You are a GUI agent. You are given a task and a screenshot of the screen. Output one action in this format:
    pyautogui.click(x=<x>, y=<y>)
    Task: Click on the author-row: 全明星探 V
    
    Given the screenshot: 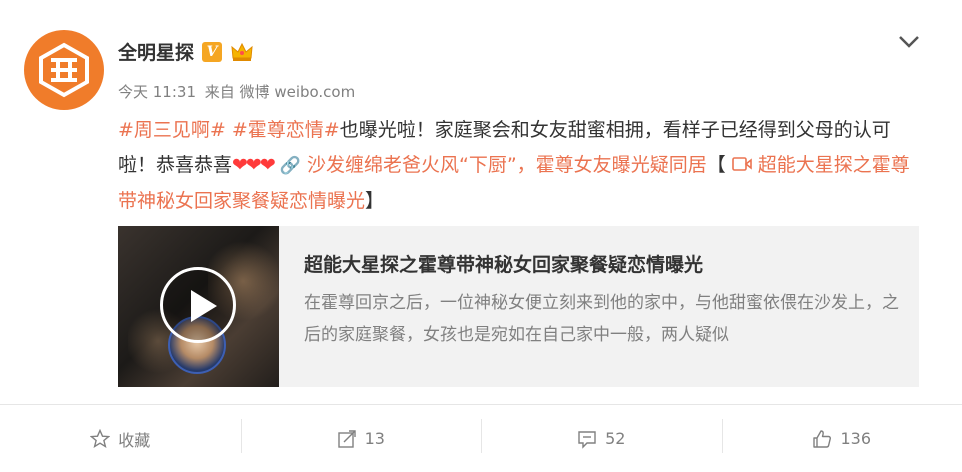 What is the action you would take?
    pyautogui.click(x=186, y=51)
    